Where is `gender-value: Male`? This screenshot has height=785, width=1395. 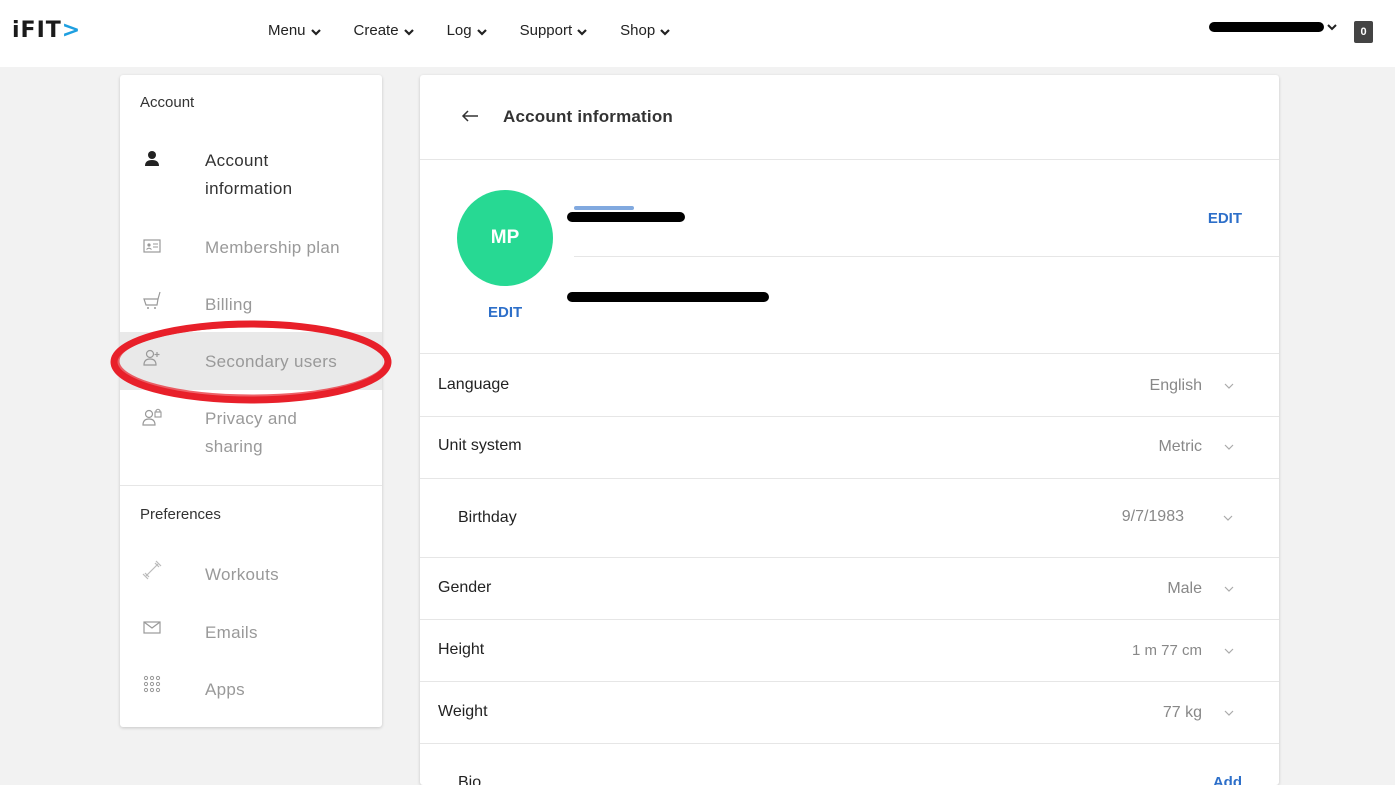
gender-value: Male is located at coordinates (1184, 588).